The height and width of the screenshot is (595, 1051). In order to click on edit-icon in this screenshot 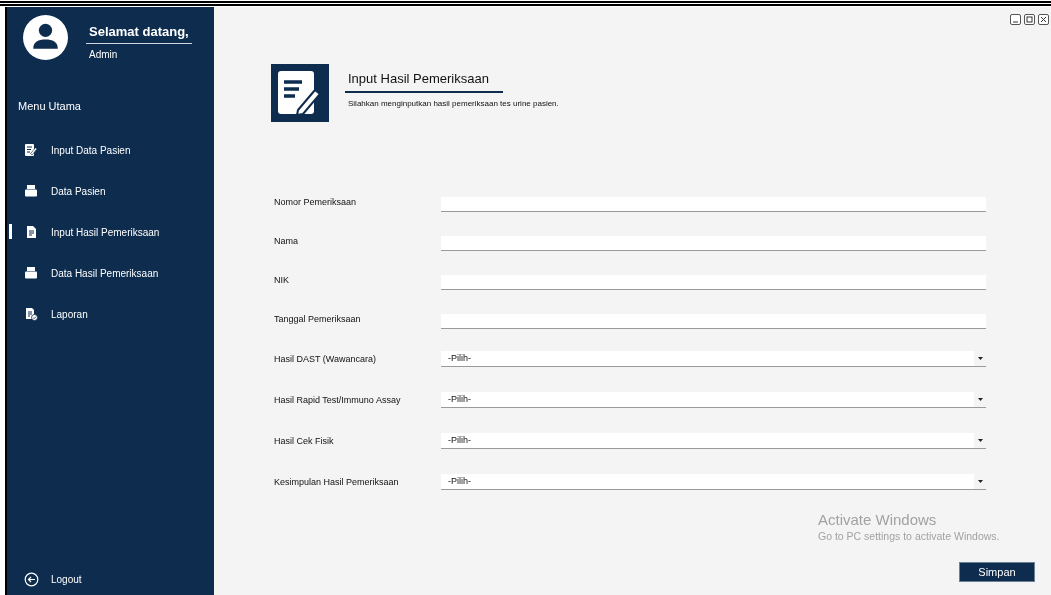, I will do `click(31, 150)`.